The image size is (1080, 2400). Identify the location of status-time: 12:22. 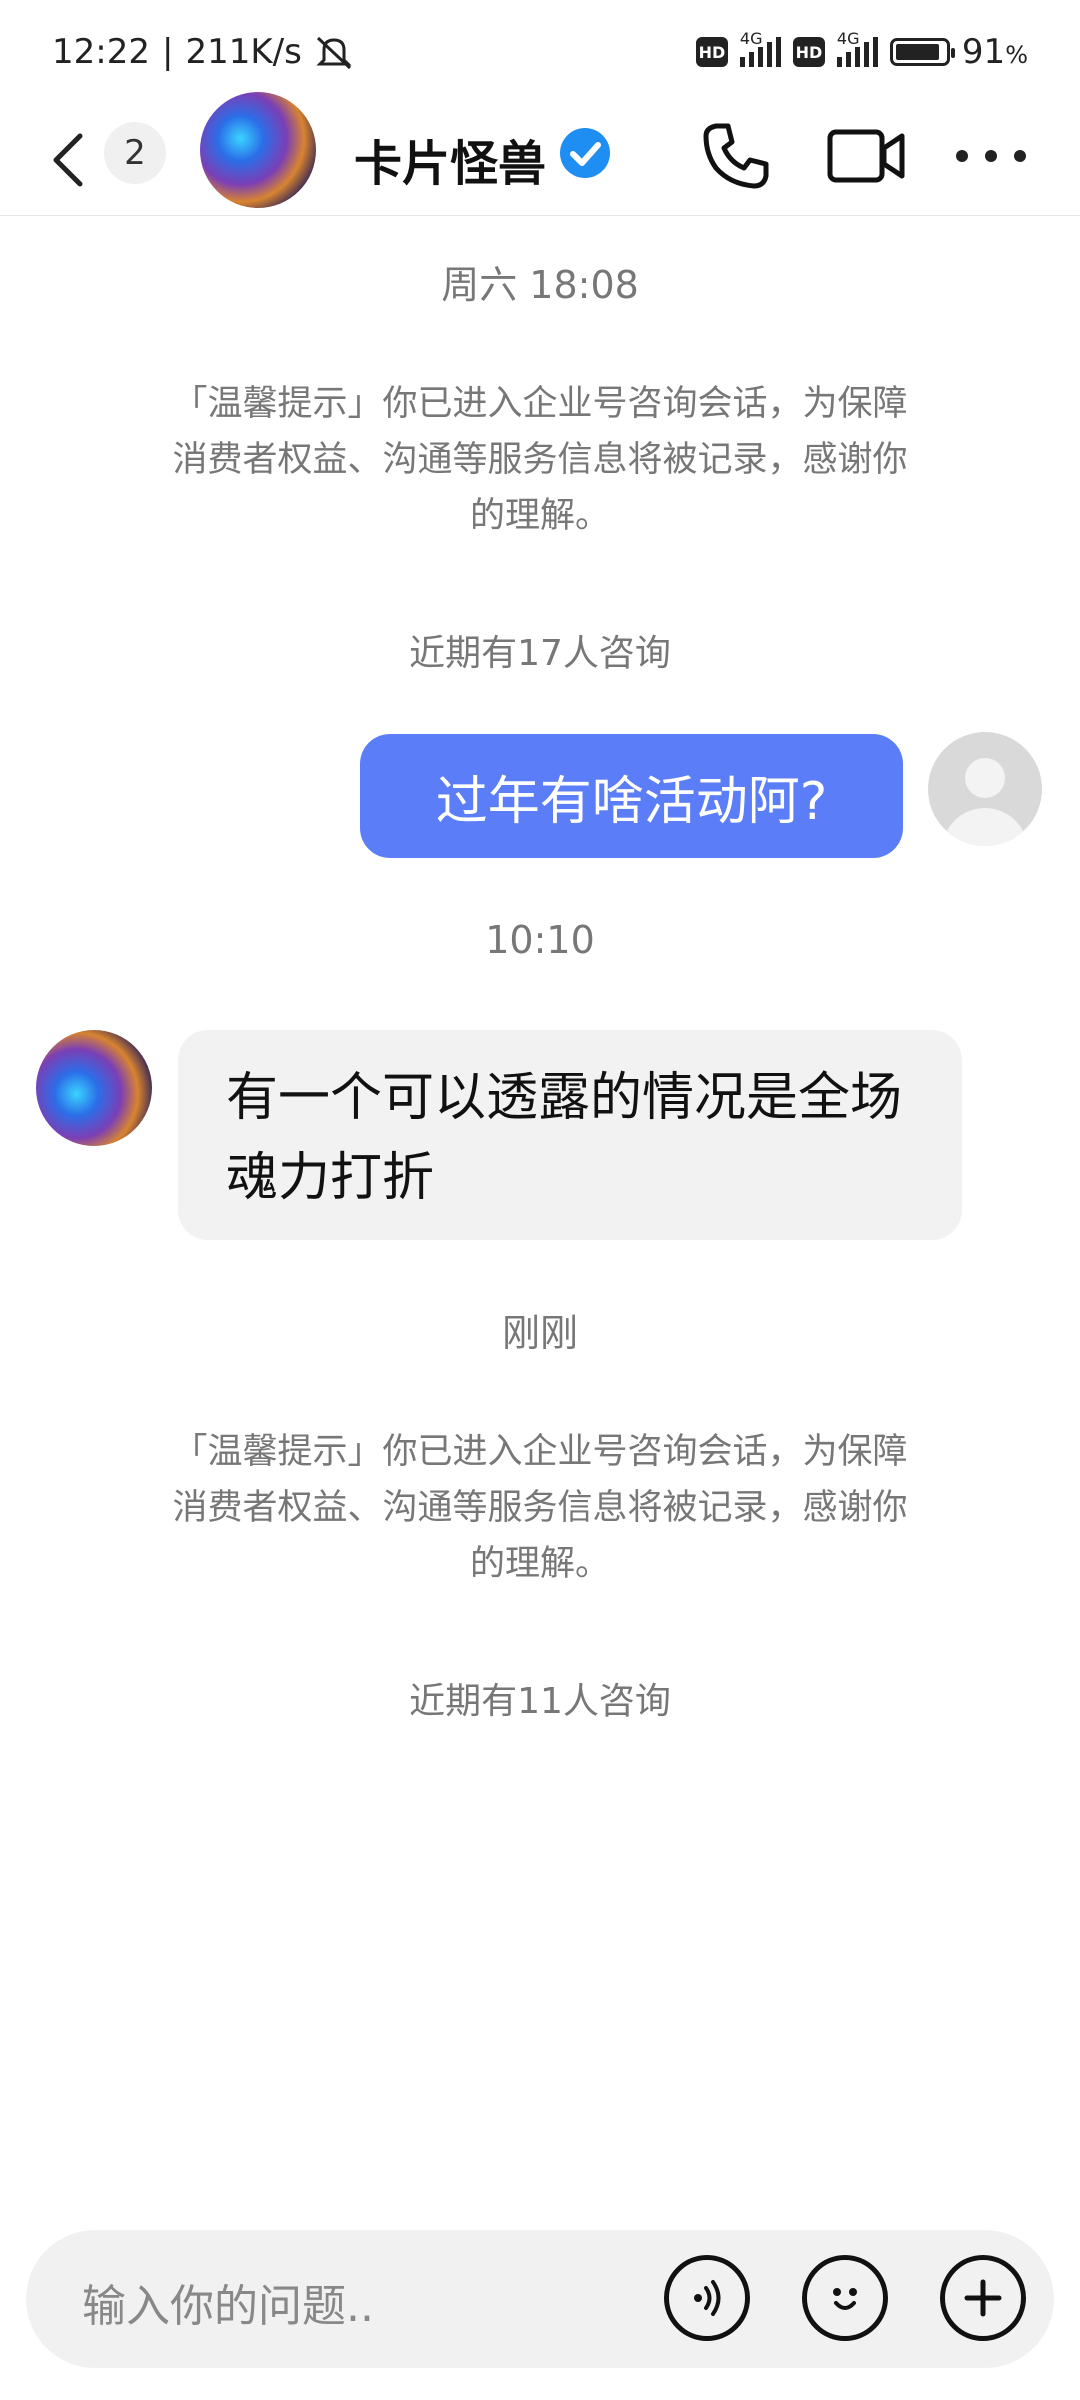
(101, 52).